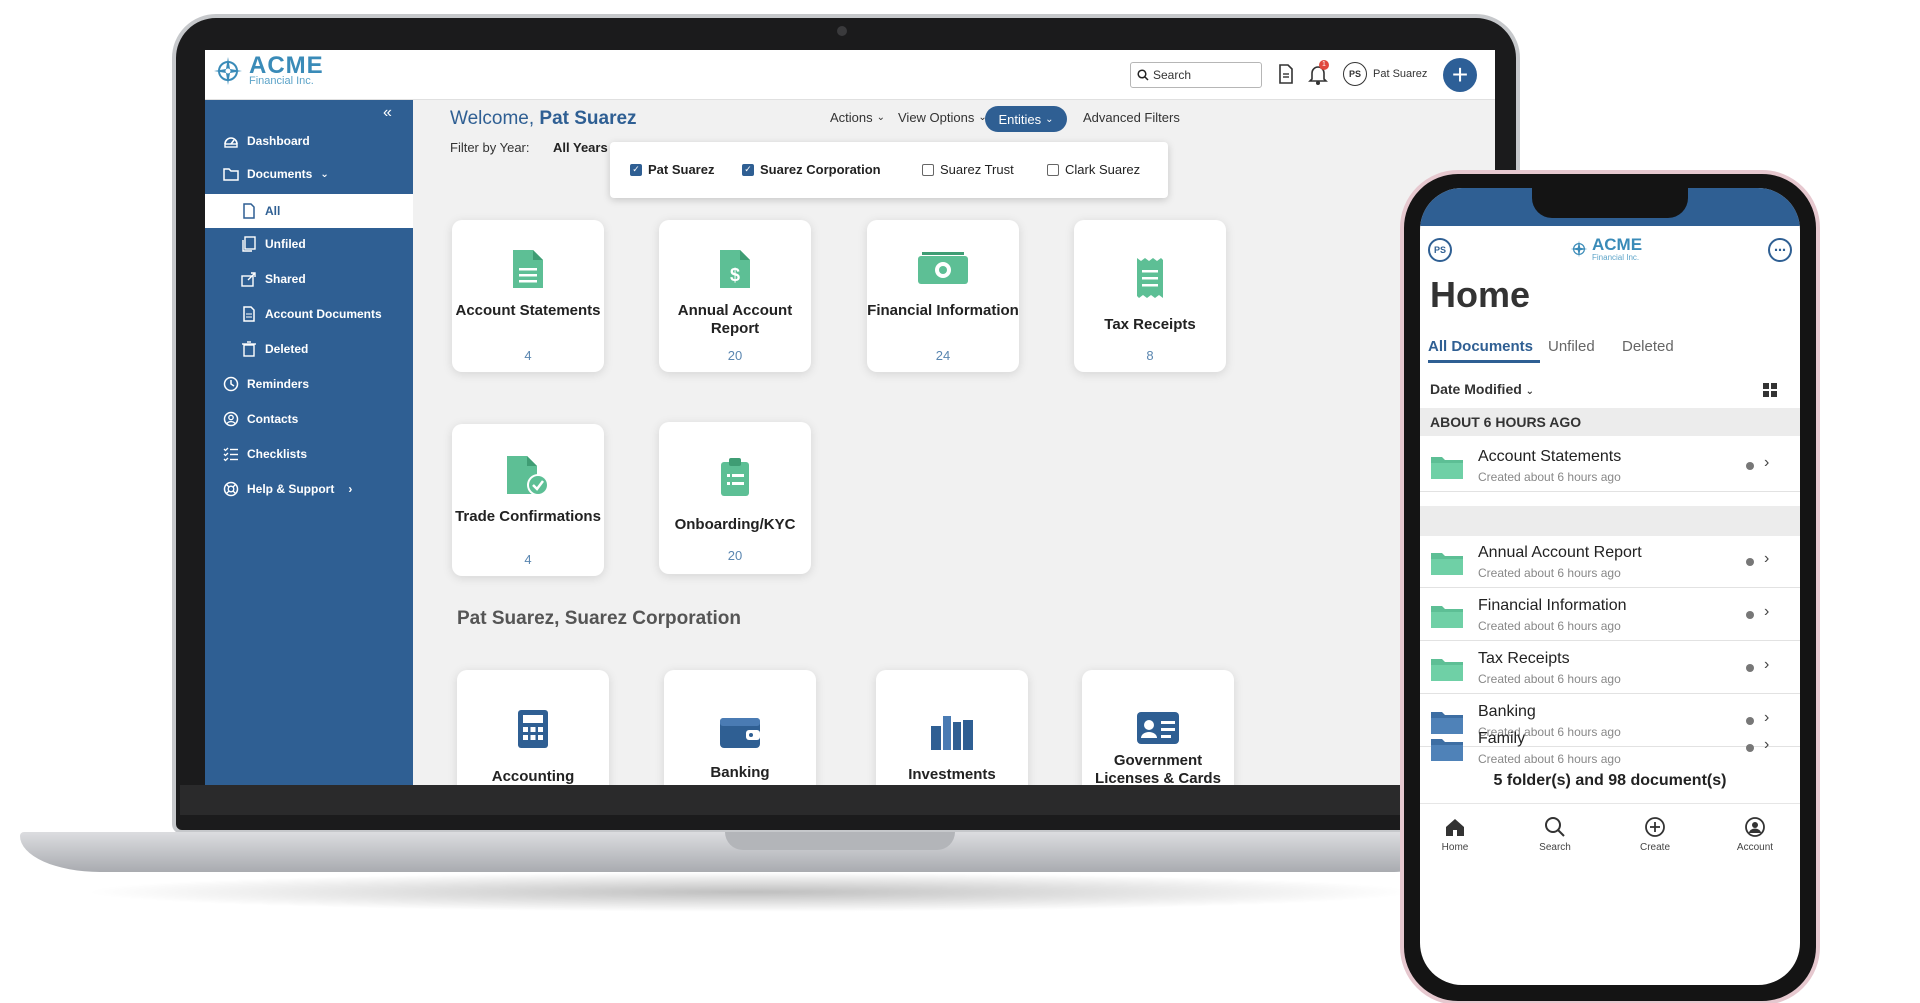 This screenshot has width=1920, height=1003. What do you see at coordinates (811, 169) in the screenshot?
I see `entity-option-suarez-corporation: ✓ Suarez Corporation` at bounding box center [811, 169].